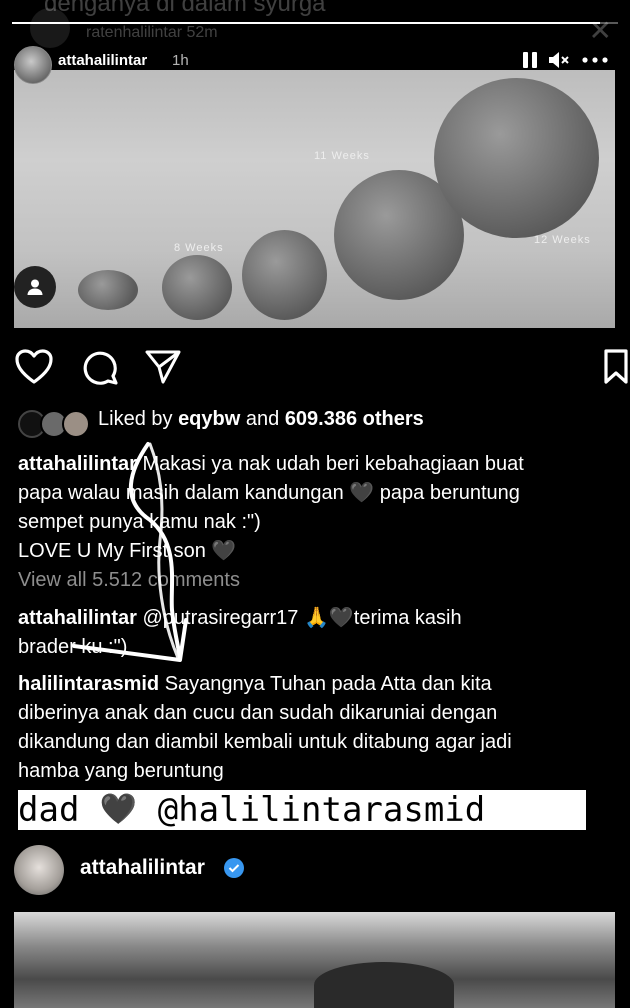 Image resolution: width=630 pixels, height=1008 pixels. Describe the element at coordinates (234, 868) in the screenshot. I see `verified-badge-icon` at that location.